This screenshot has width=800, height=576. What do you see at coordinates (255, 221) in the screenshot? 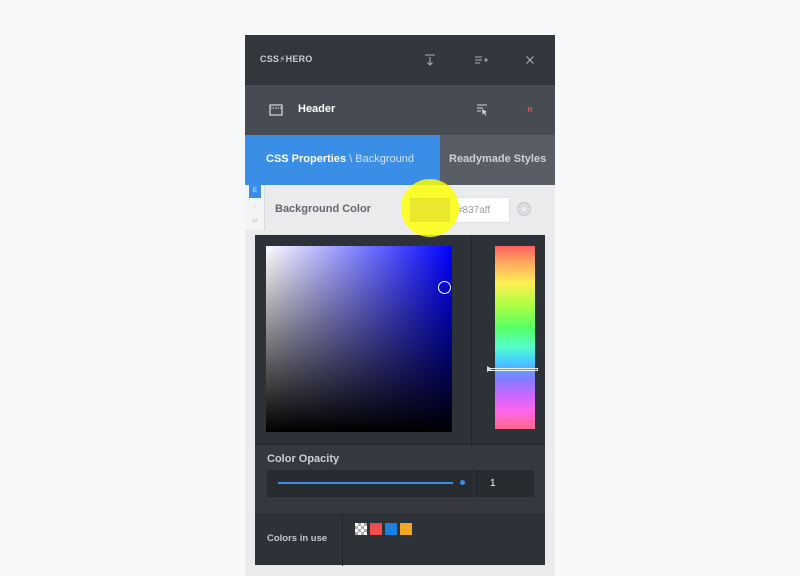
I see `laptop-view-icon: ▭` at bounding box center [255, 221].